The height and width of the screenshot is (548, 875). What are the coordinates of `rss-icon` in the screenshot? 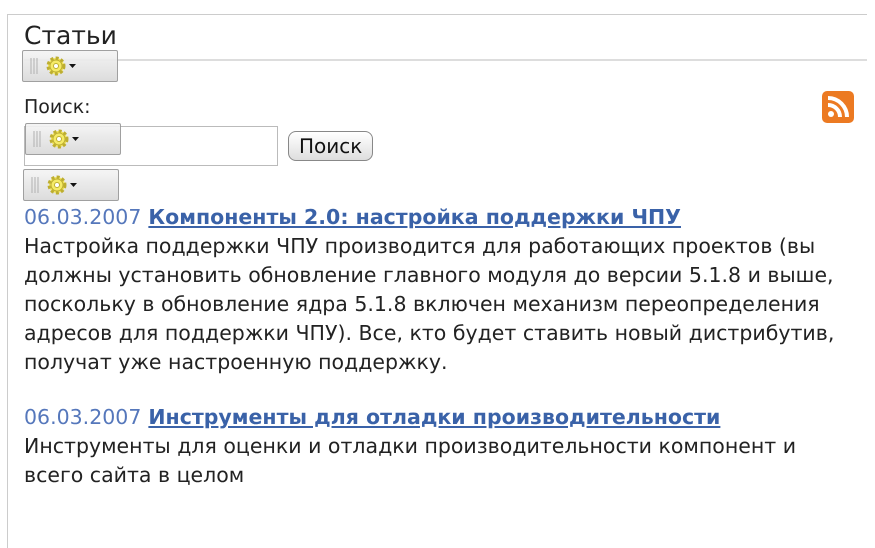 It's located at (838, 107).